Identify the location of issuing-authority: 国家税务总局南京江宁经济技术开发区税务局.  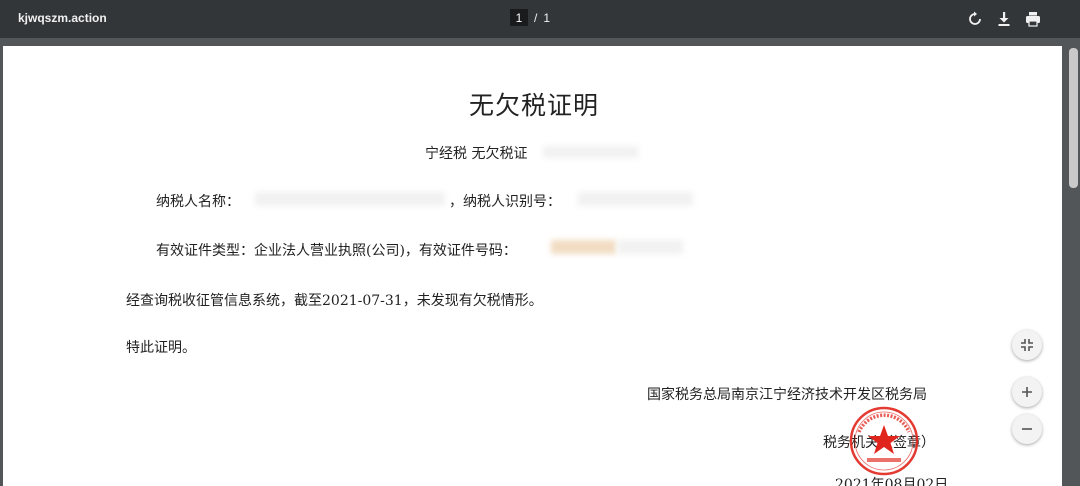
(787, 395).